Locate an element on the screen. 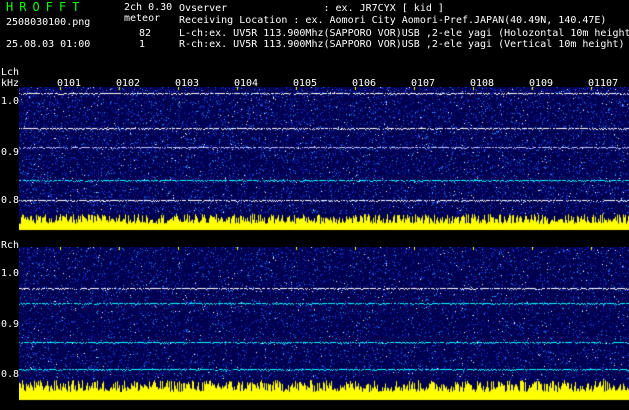 The width and height of the screenshot is (629, 410). lch-tick-0.9: 0.9 is located at coordinates (10, 152).